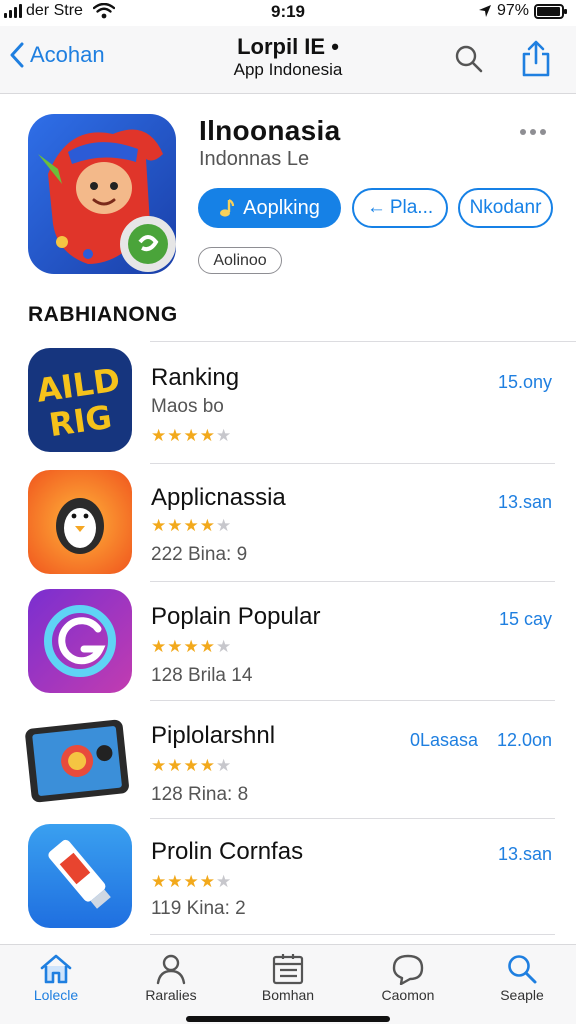  Describe the element at coordinates (288, 69) in the screenshot. I see `page-subtitle: App Indonesia` at that location.